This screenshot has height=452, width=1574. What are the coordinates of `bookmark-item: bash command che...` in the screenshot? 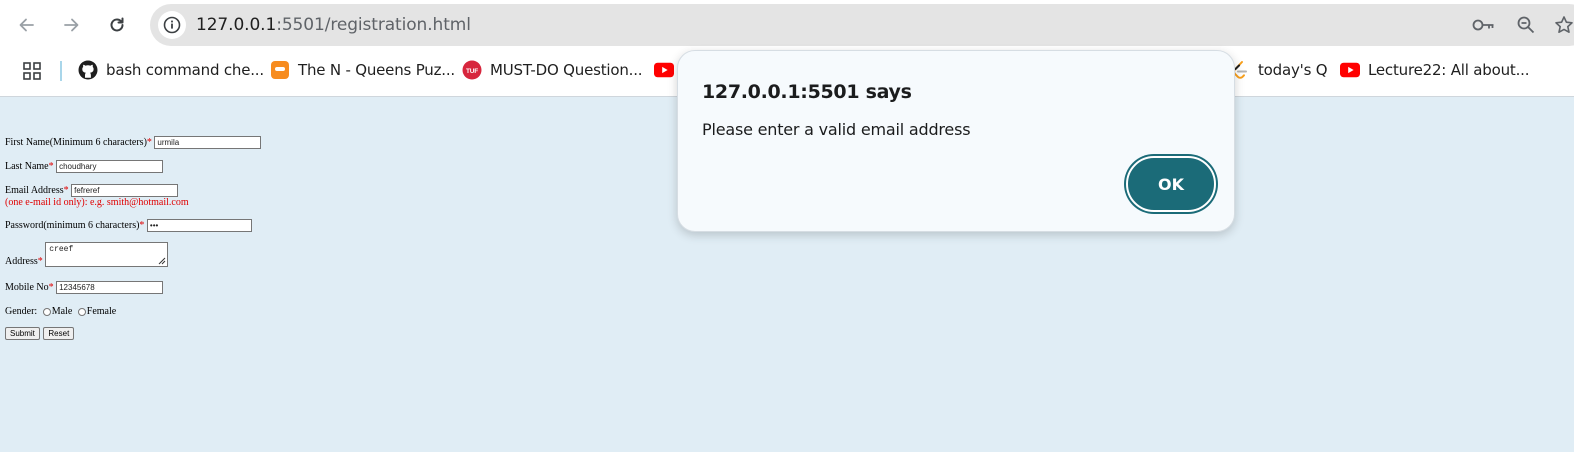 It's located at (171, 70).